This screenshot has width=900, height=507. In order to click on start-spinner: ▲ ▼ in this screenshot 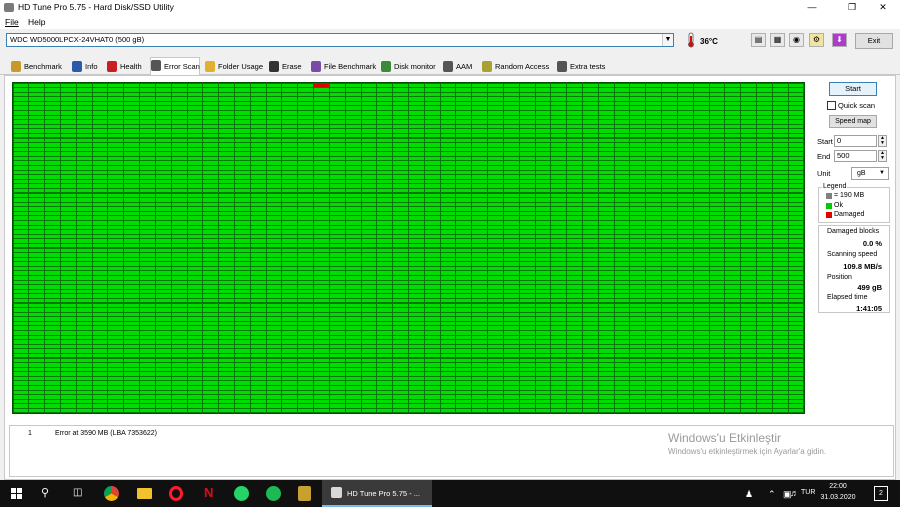, I will do `click(882, 141)`.